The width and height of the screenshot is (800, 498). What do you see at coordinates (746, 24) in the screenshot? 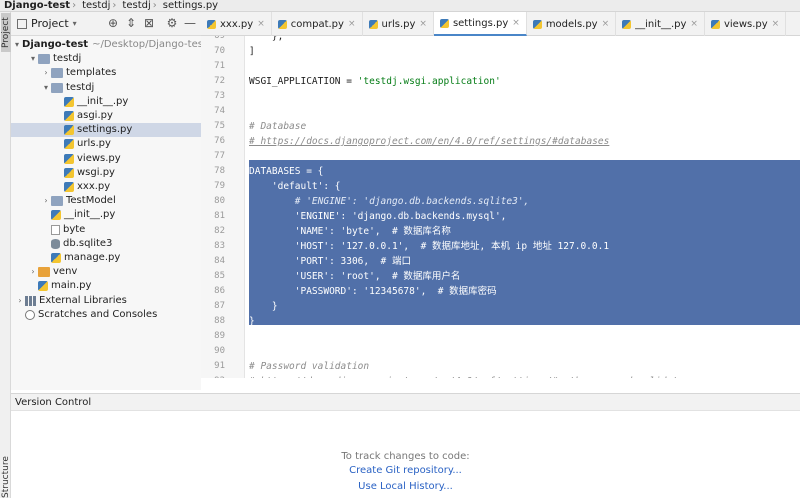
I see `editor-tab: views.py ×` at bounding box center [746, 24].